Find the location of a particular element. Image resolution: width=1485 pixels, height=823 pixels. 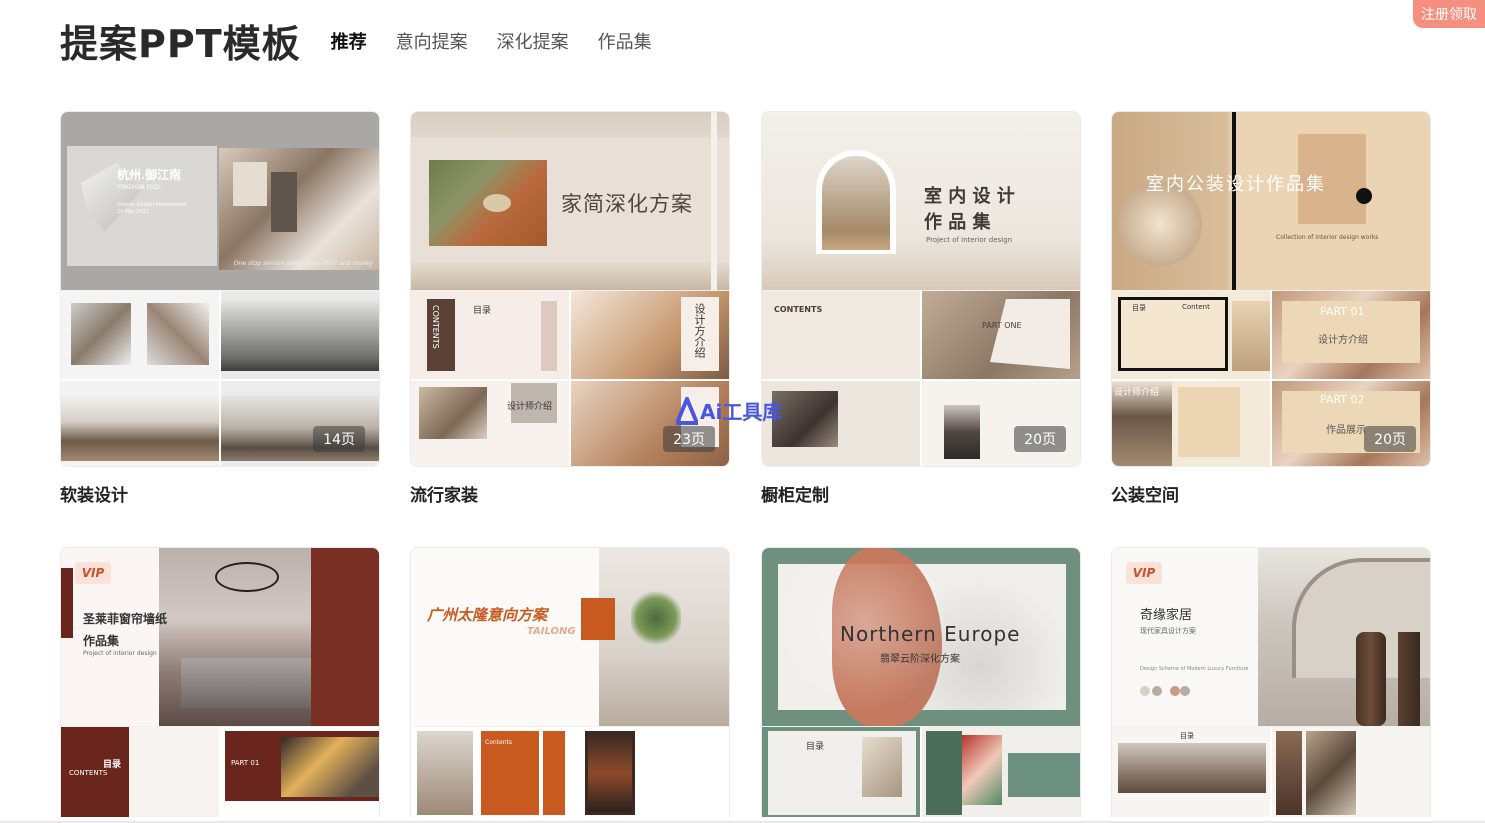

cover-slide: Northern Europe 翡翠云阶深化方案 is located at coordinates (921, 637).